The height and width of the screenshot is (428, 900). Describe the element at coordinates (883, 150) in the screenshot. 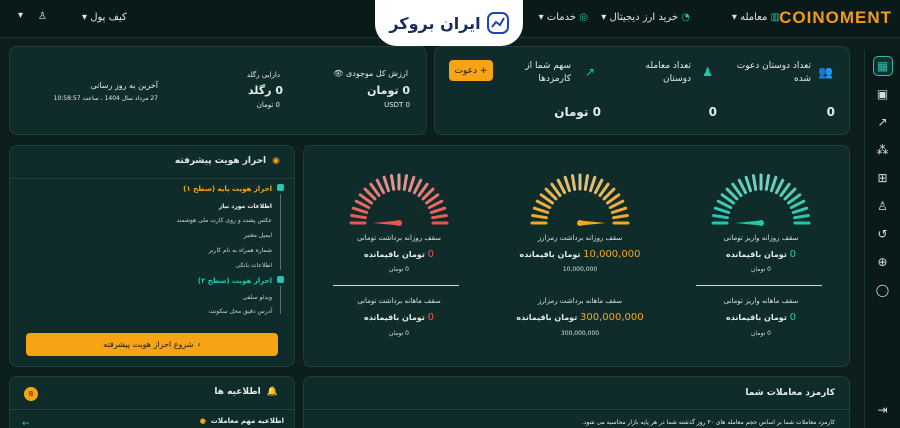

I see `network-icon: ⁂` at that location.